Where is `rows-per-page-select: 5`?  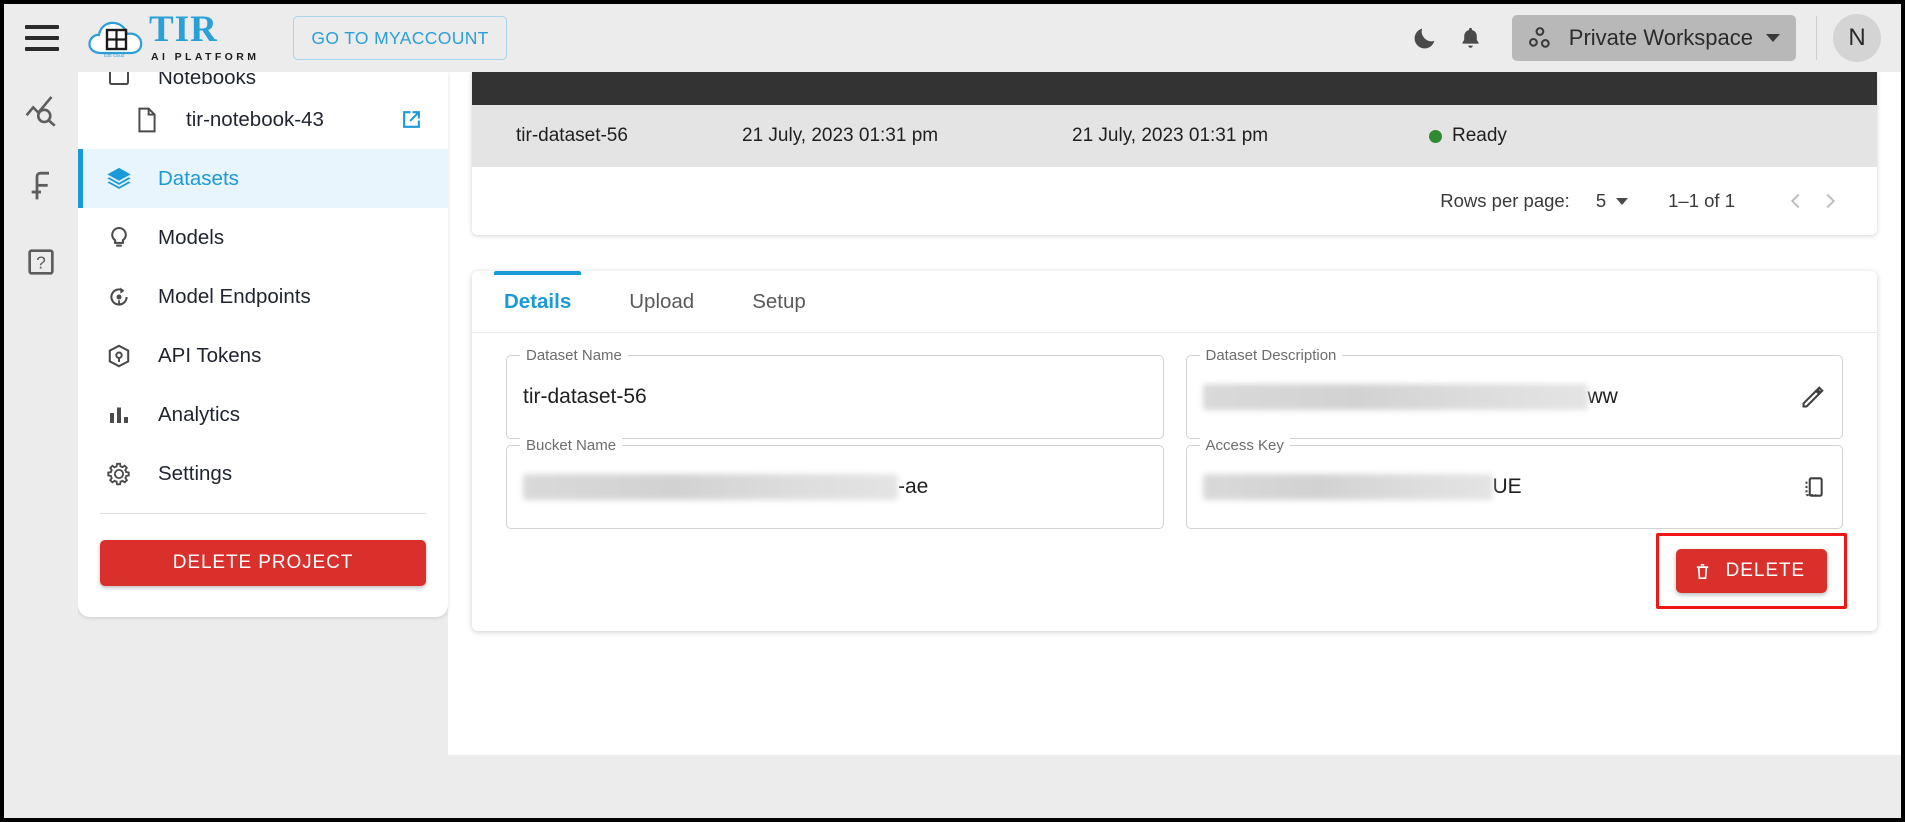 rows-per-page-select: 5 is located at coordinates (1612, 201).